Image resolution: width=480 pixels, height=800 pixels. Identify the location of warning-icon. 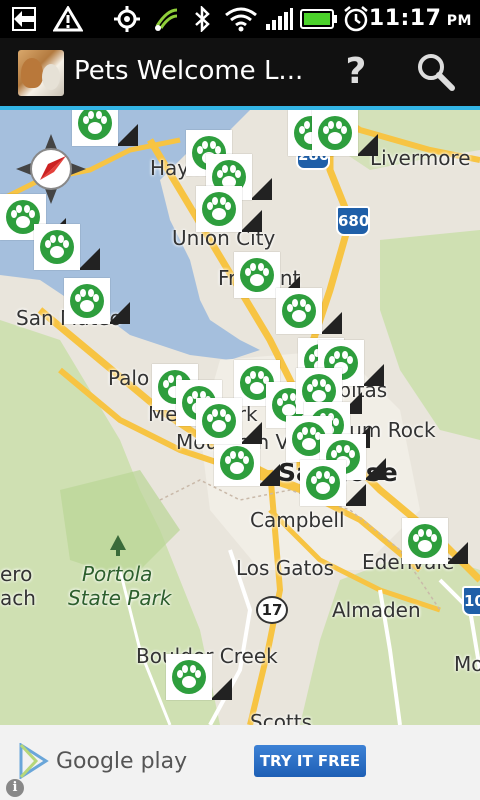
(68, 19).